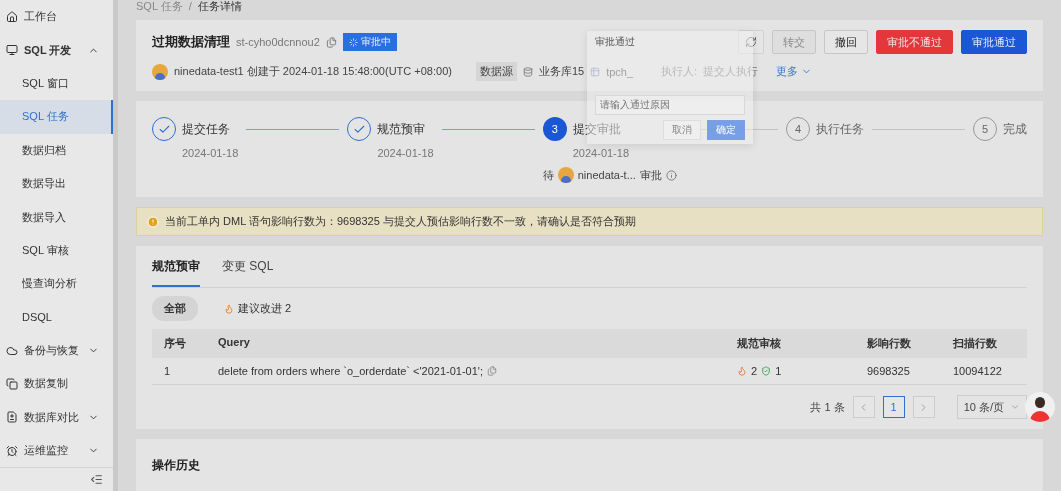  I want to click on action-button: 审批不通过, so click(914, 42).